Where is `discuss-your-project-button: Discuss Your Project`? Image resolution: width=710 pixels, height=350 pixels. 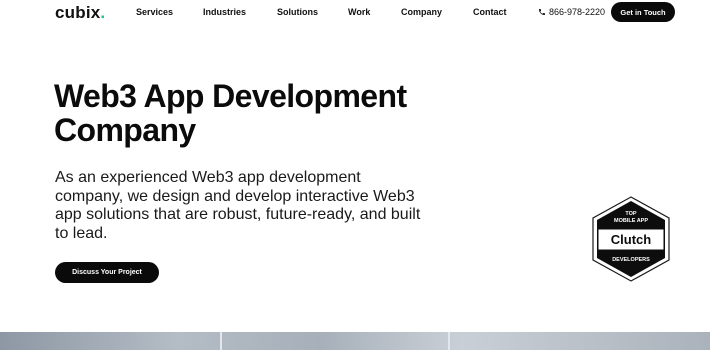 discuss-your-project-button: Discuss Your Project is located at coordinates (107, 272).